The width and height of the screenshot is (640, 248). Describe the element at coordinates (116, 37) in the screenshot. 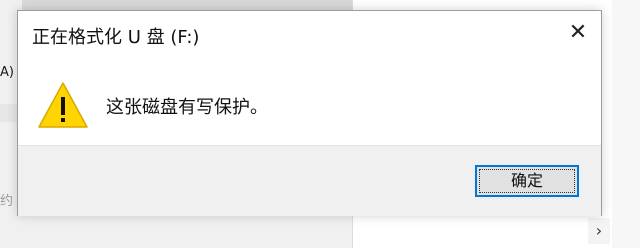

I see `dialog-title: 正在格式化 U 盘 (F:)` at that location.